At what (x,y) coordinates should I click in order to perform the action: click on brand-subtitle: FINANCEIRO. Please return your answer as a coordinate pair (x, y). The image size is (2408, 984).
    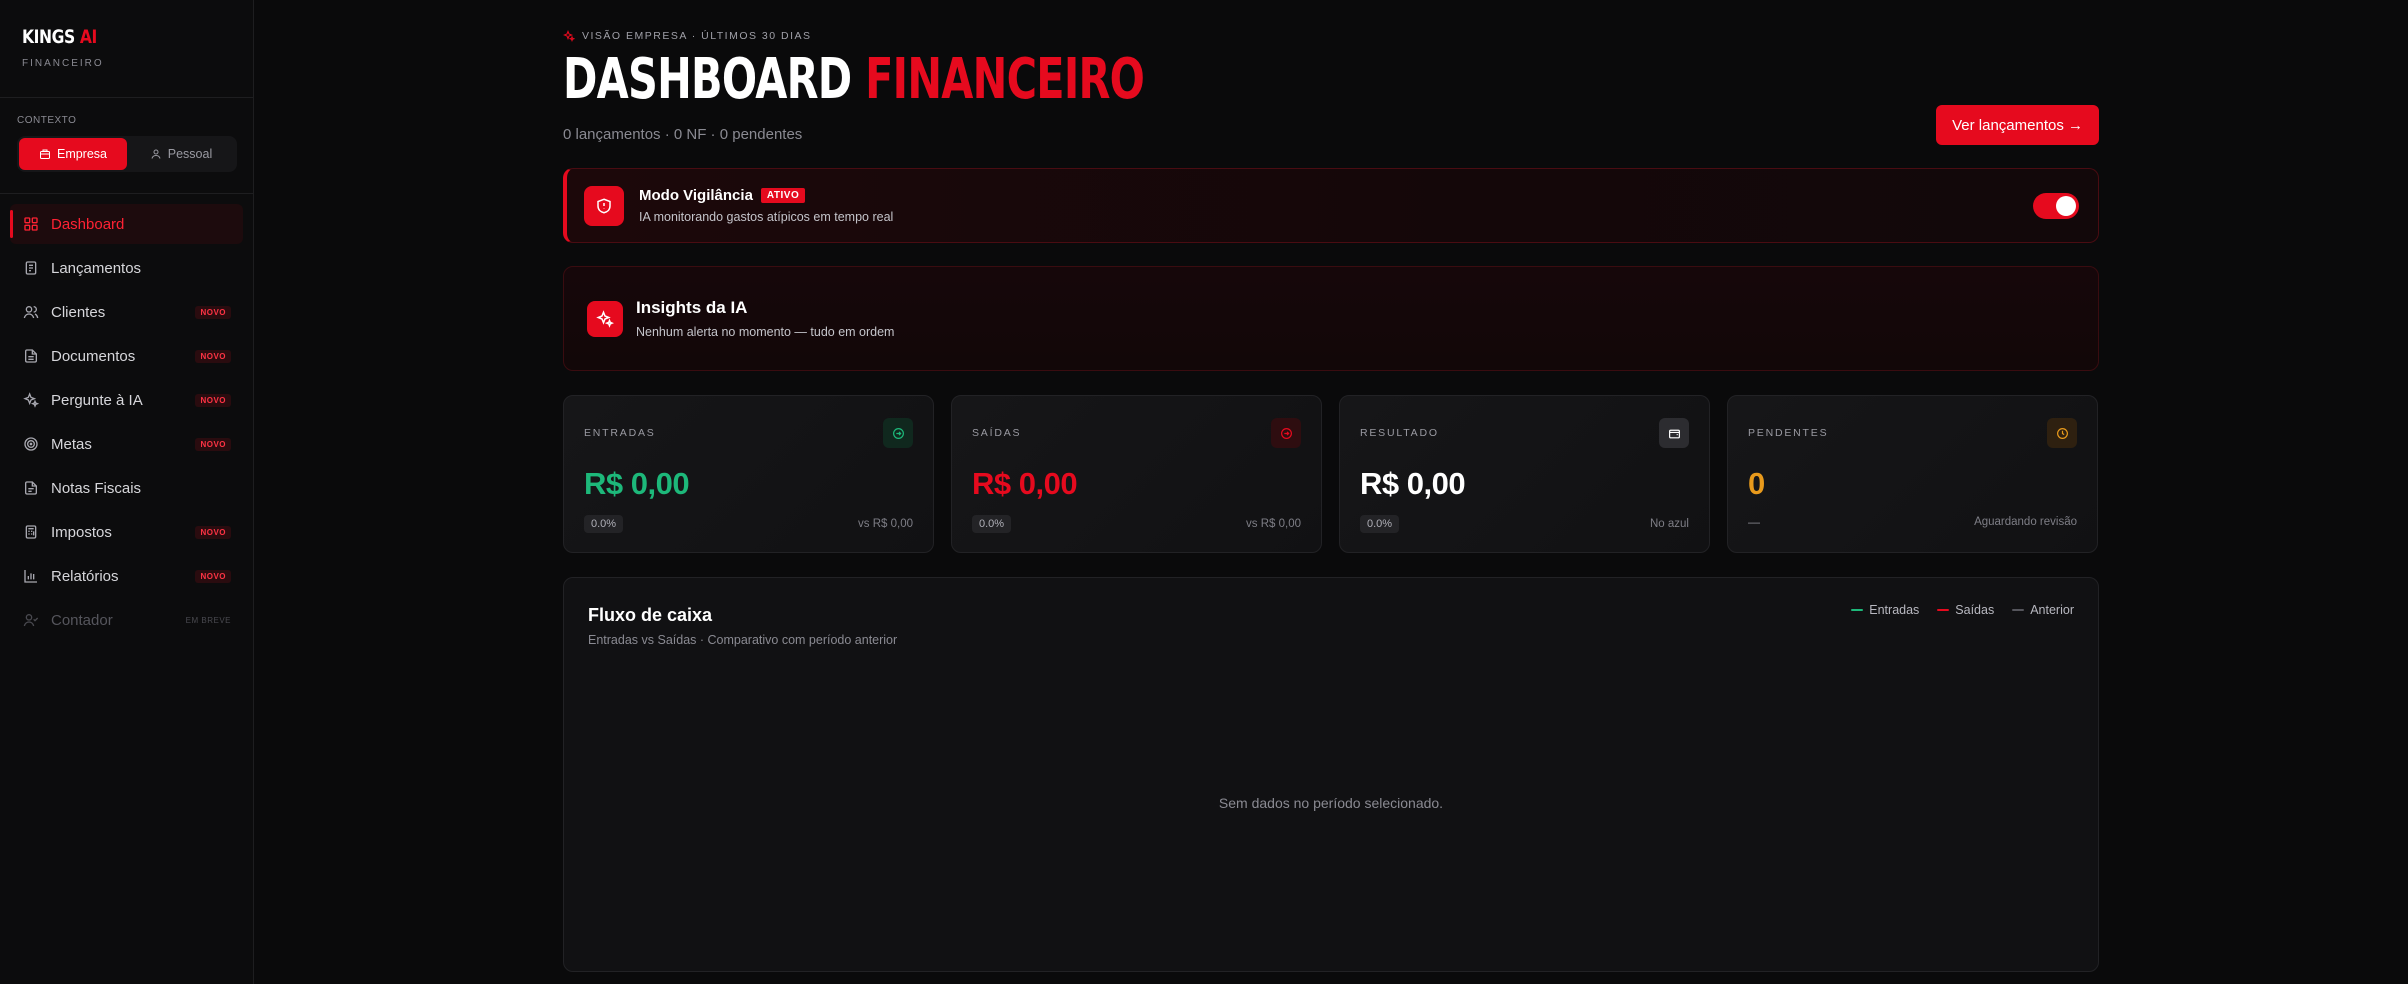
    Looking at the image, I should click on (63, 63).